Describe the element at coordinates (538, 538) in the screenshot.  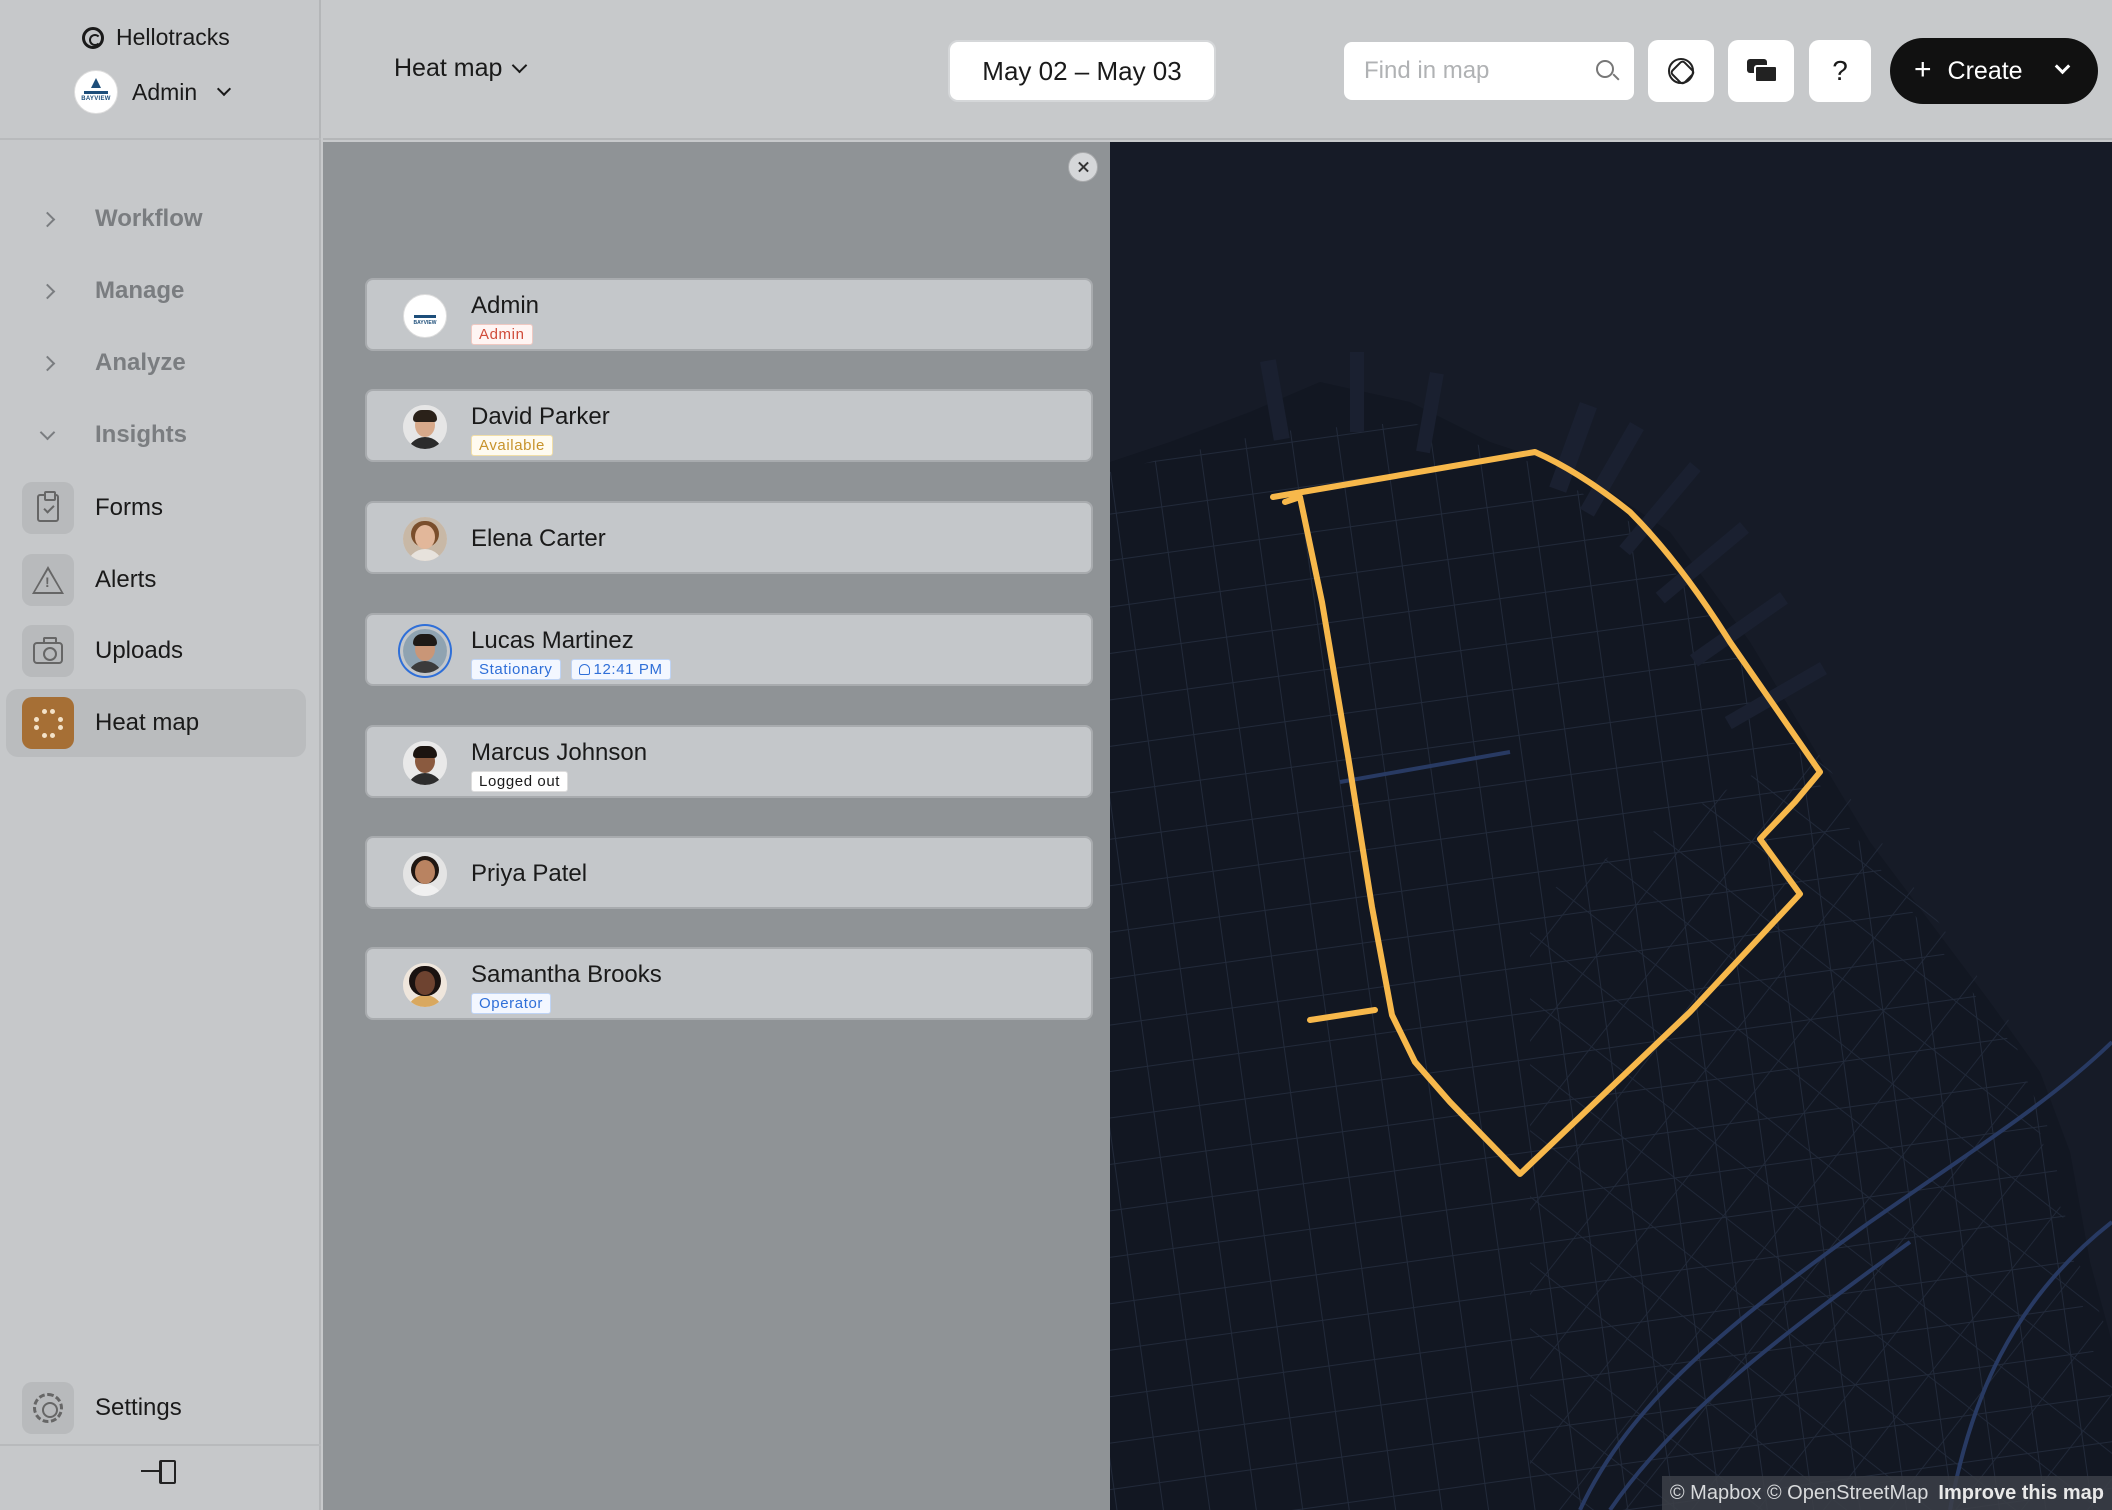
I see `user-name: Elena Carter` at that location.